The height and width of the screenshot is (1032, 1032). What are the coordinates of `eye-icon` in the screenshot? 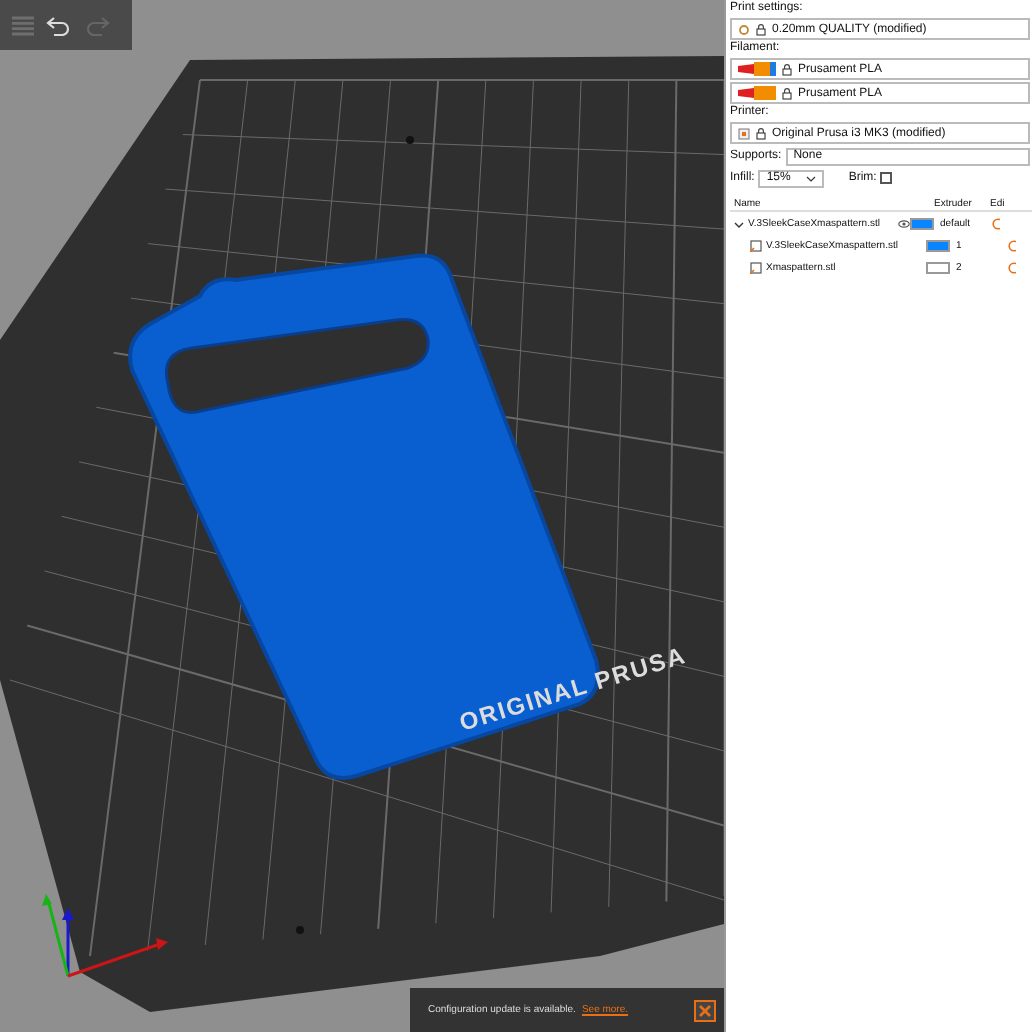 It's located at (904, 224).